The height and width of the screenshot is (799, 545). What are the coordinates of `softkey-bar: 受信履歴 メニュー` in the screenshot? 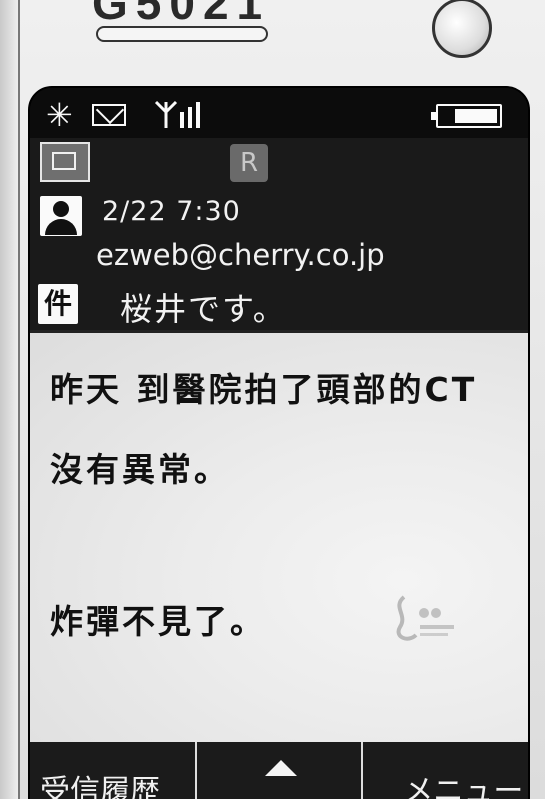 It's located at (279, 770).